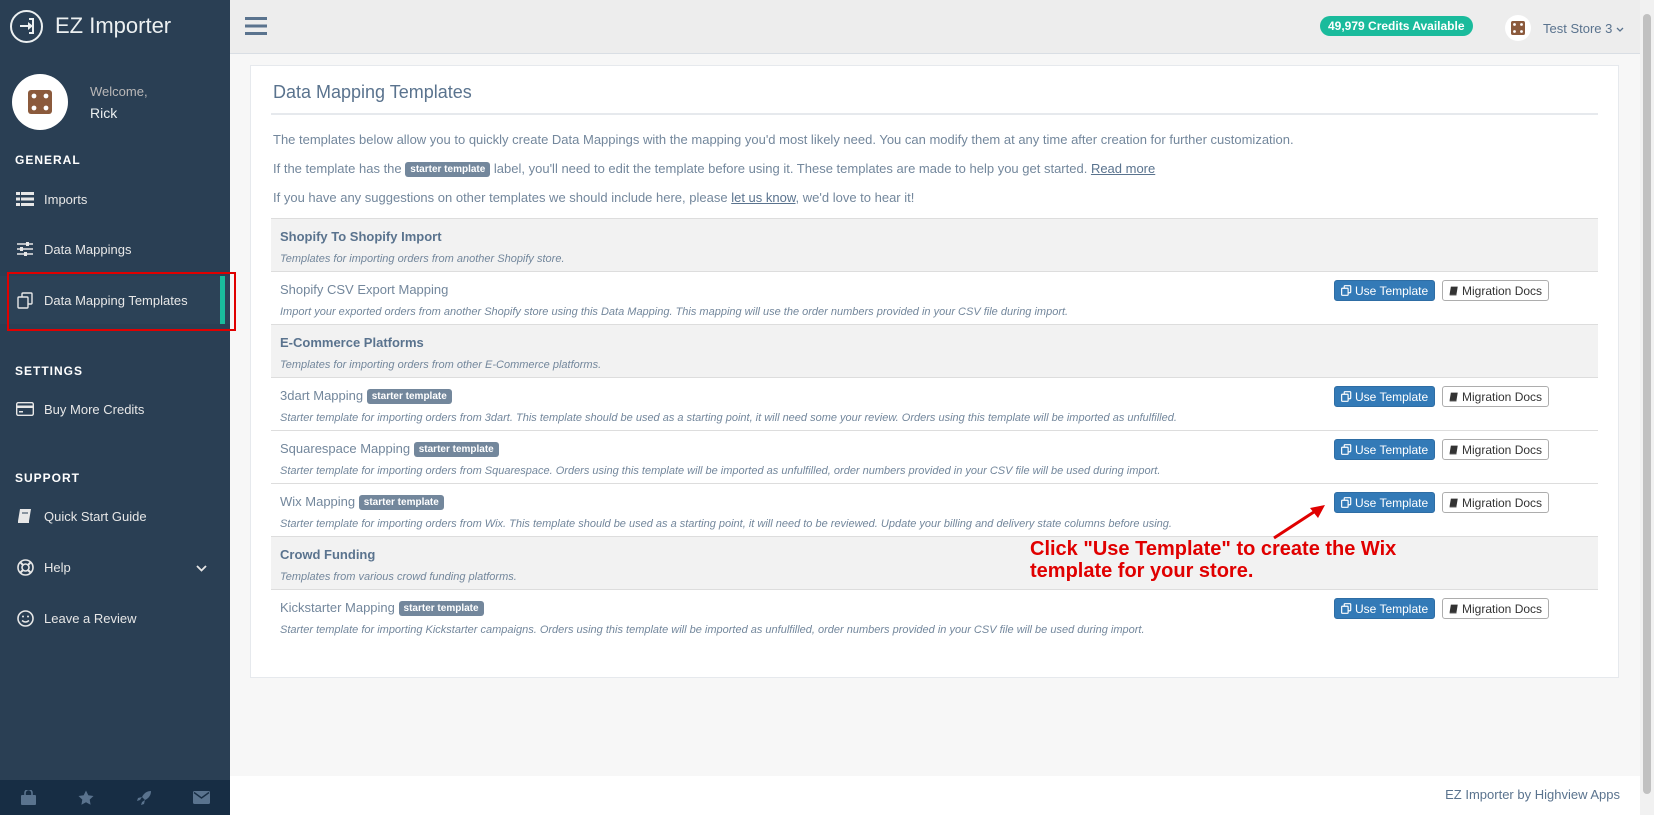 The height and width of the screenshot is (815, 1654). What do you see at coordinates (256, 26) in the screenshot?
I see `hamburger-menu-icon` at bounding box center [256, 26].